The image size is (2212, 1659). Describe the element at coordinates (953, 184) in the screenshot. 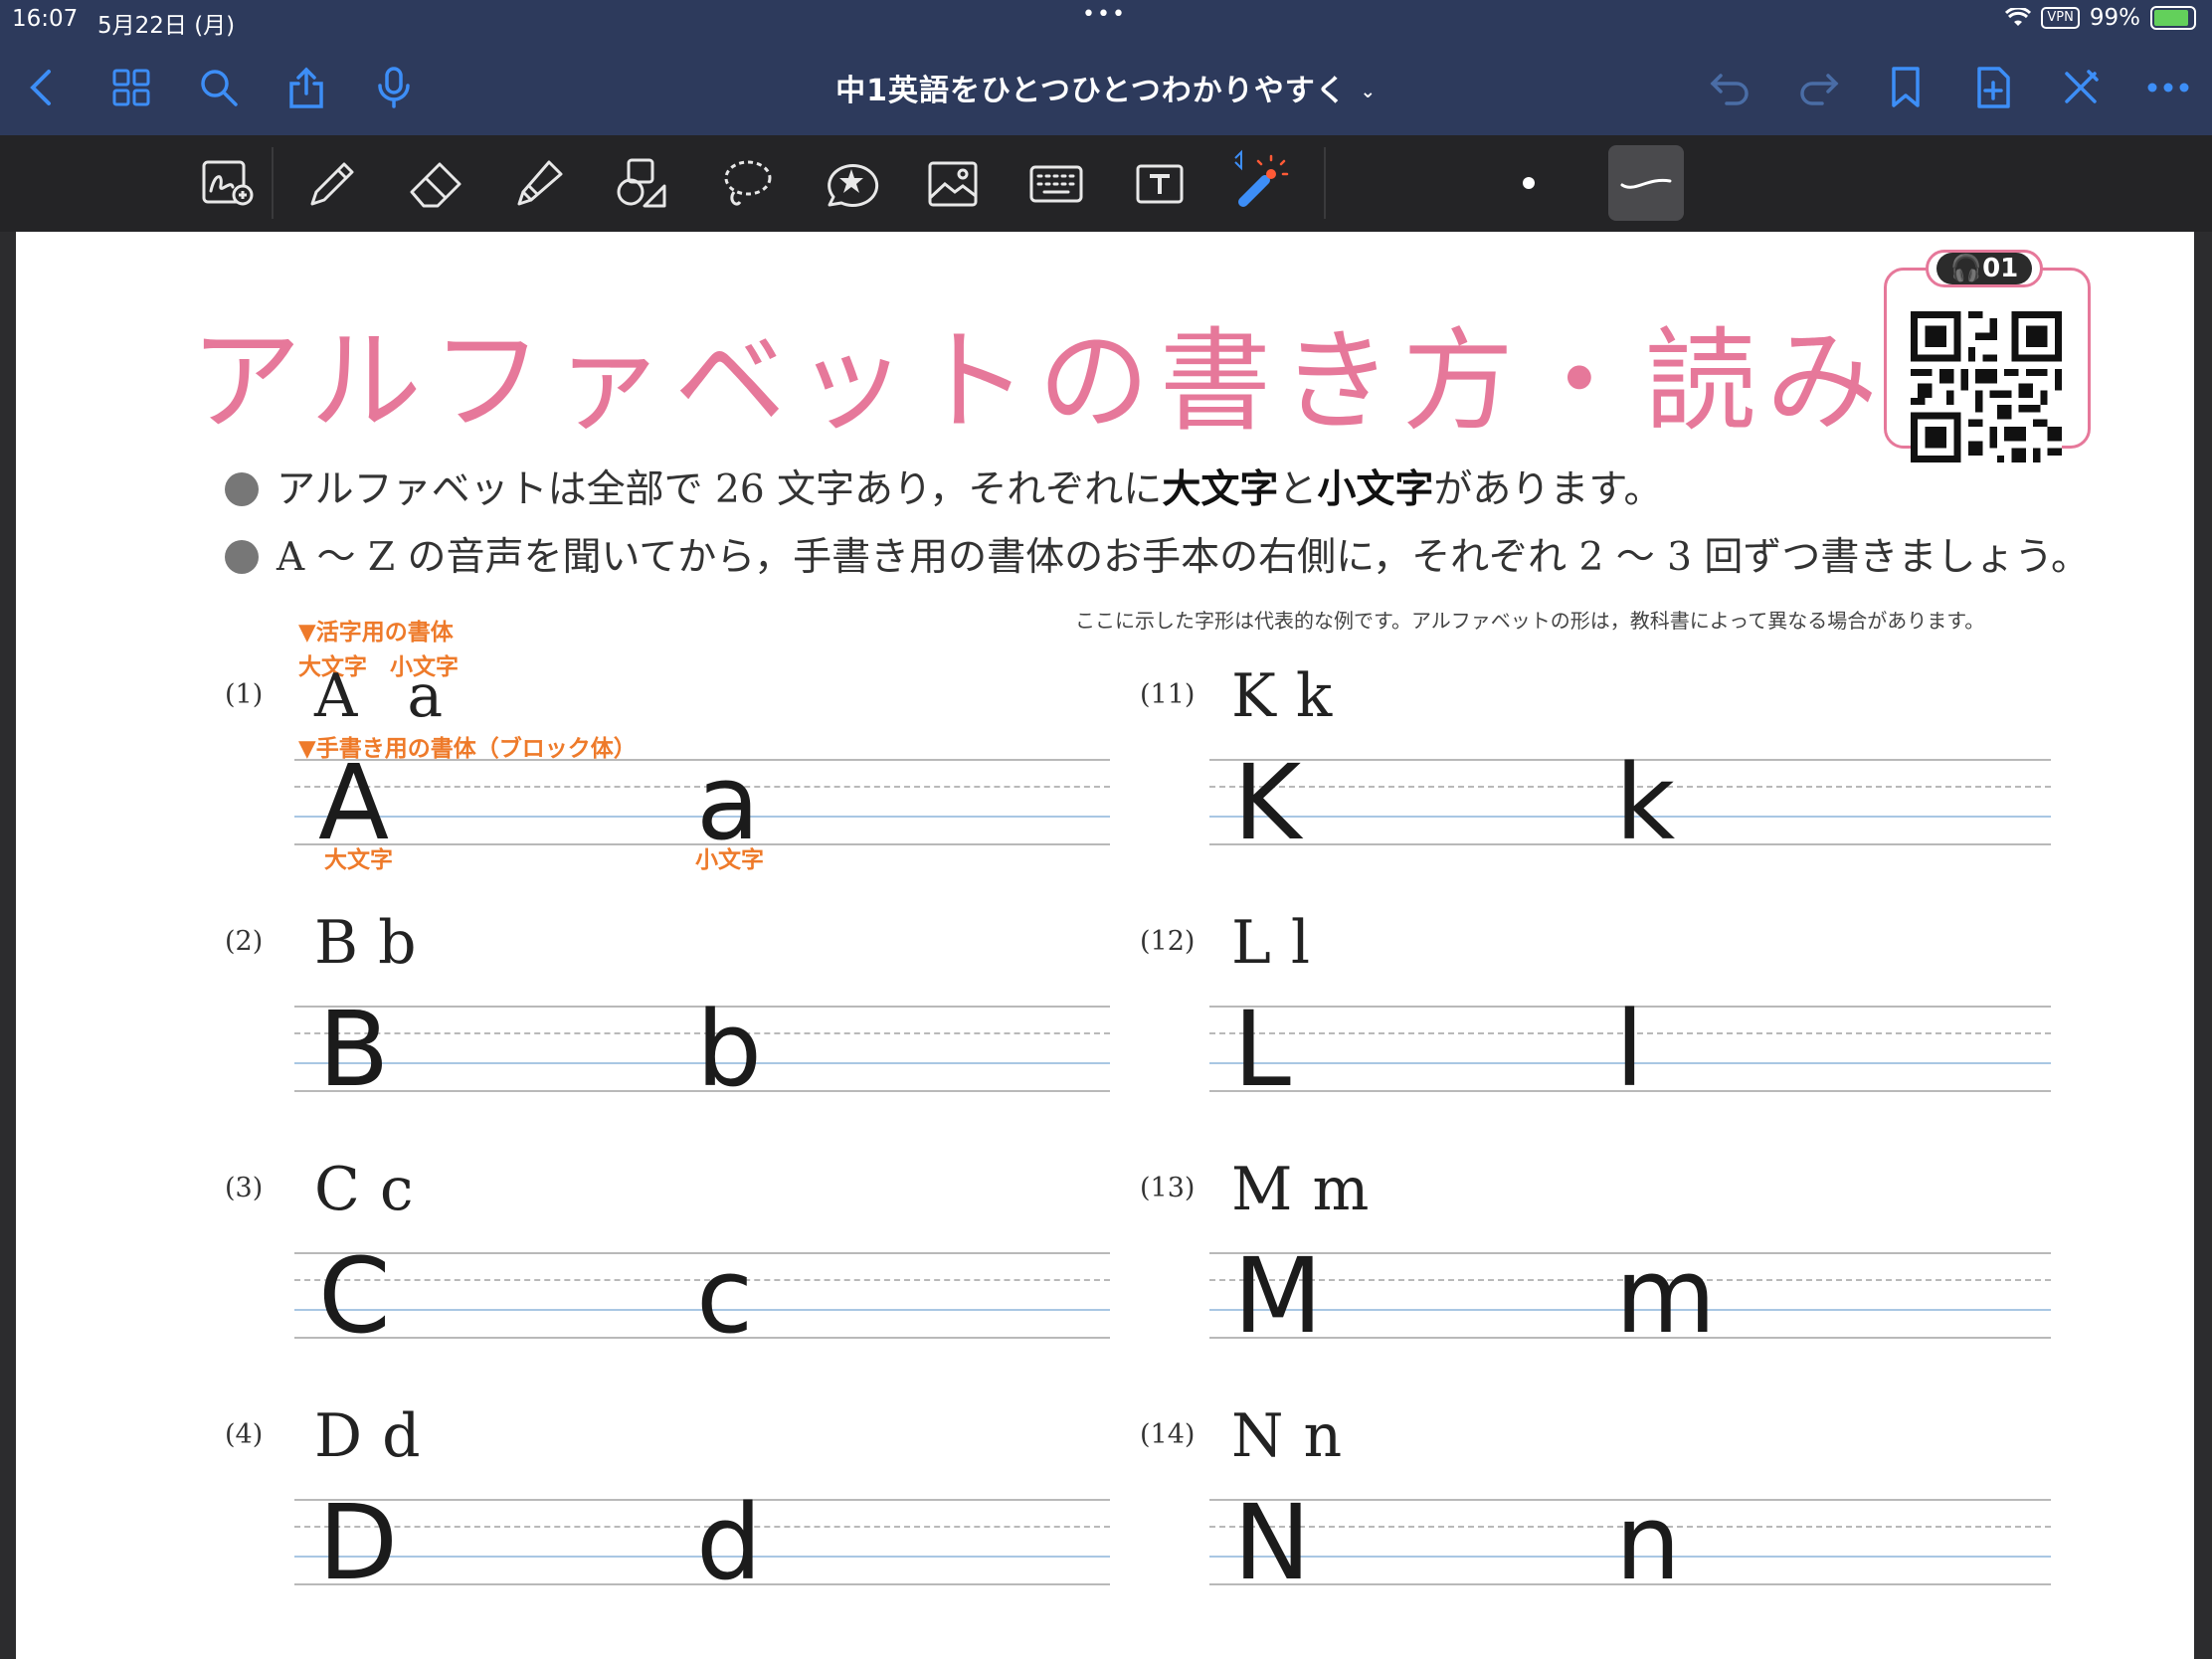

I see `image-icon` at that location.